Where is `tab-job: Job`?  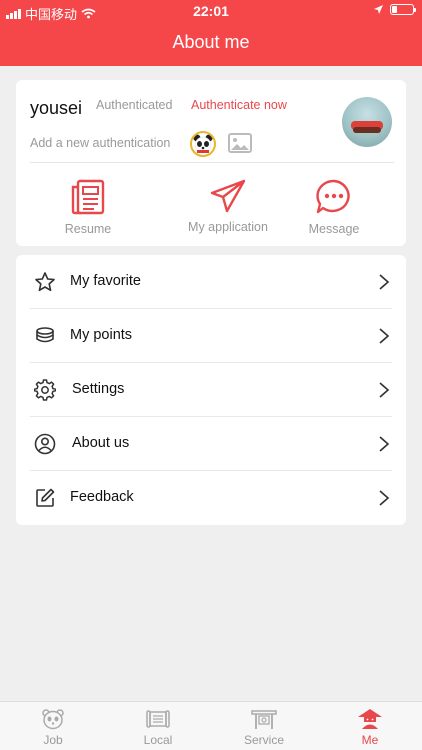 tab-job: Job is located at coordinates (53, 727).